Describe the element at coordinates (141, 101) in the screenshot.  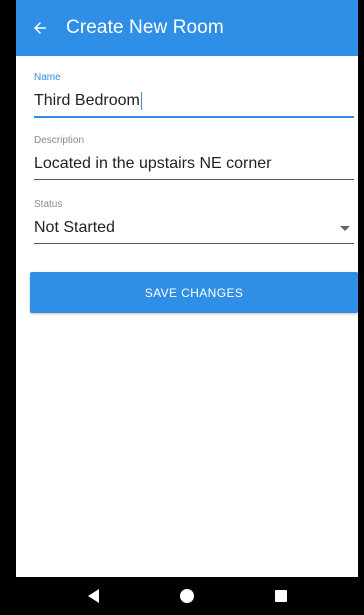
I see `text-cursor` at that location.